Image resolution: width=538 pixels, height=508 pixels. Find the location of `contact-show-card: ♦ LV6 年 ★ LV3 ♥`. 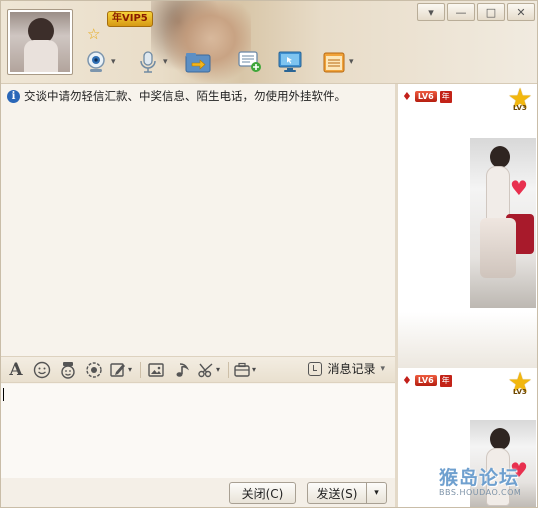

contact-show-card: ♦ LV6 年 ★ LV3 ♥ is located at coordinates (467, 198).